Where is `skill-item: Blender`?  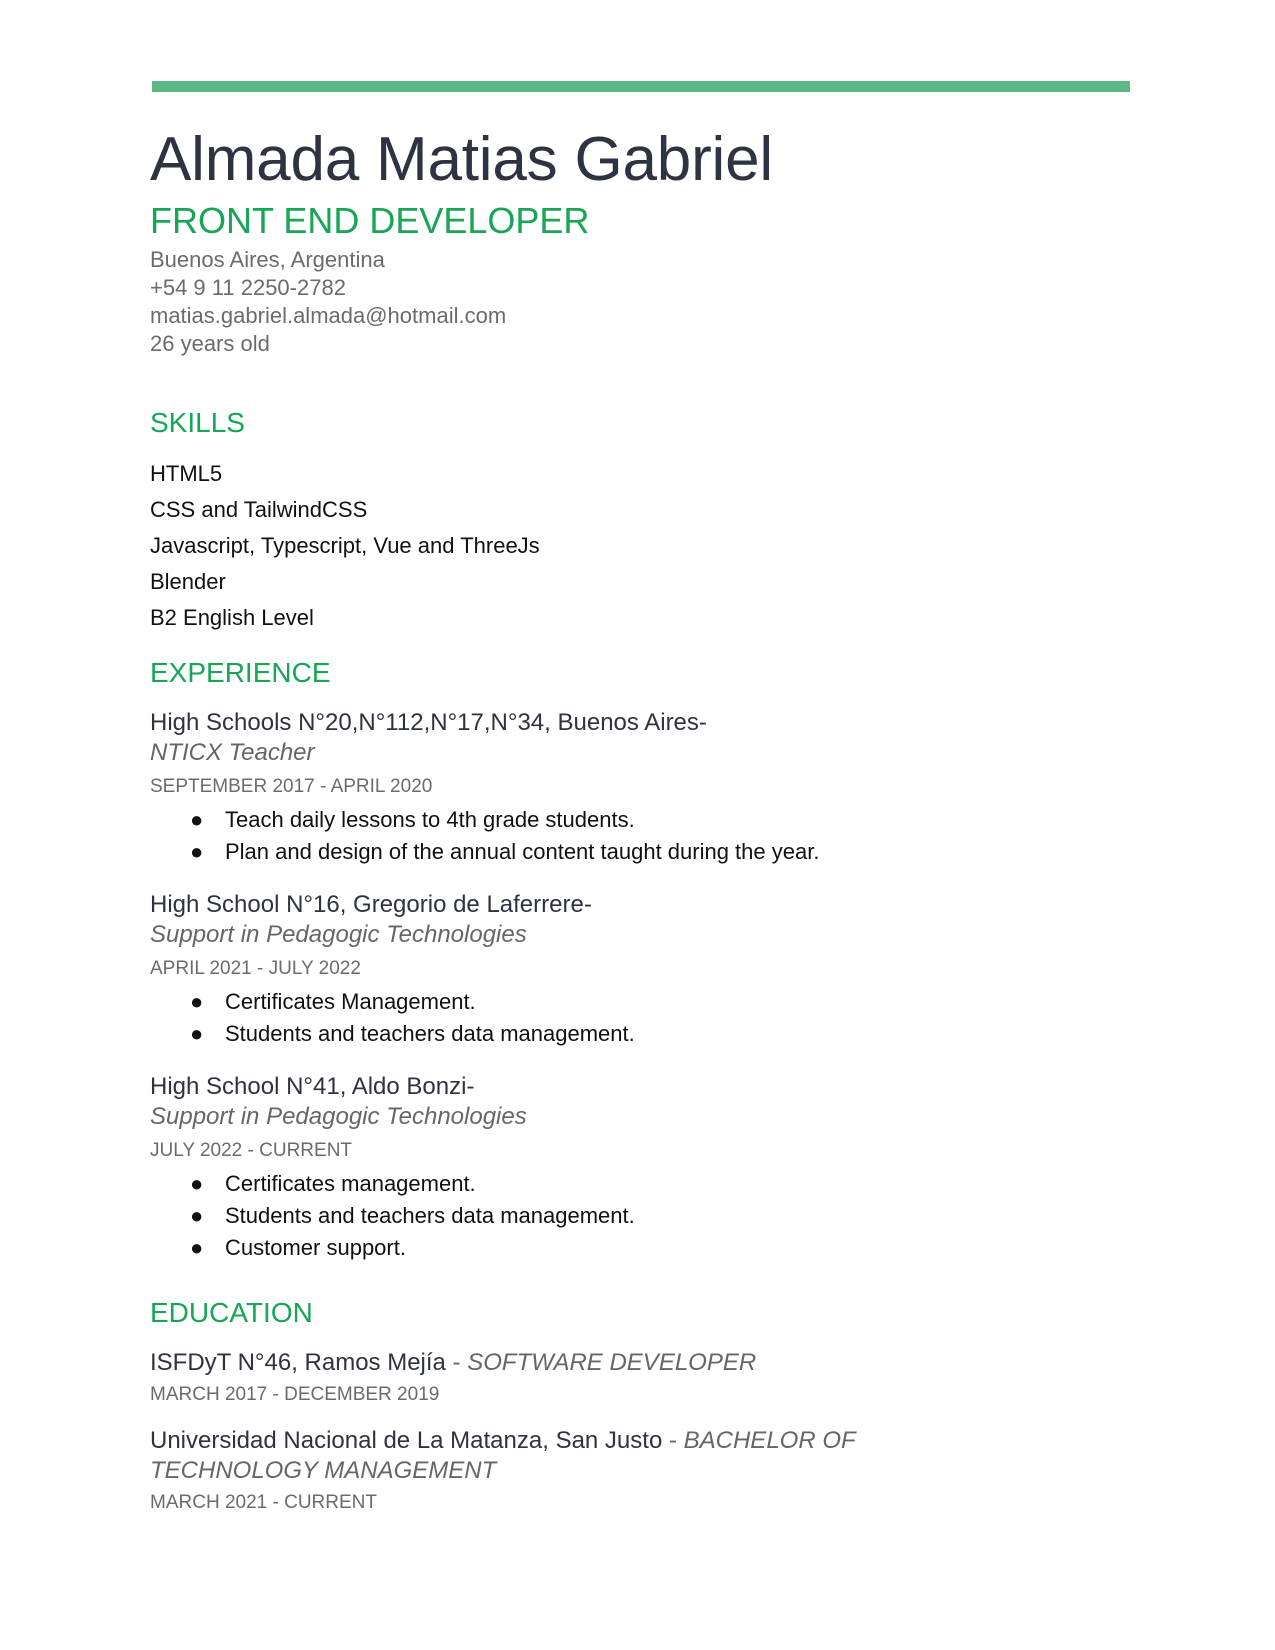 skill-item: Blender is located at coordinates (188, 581).